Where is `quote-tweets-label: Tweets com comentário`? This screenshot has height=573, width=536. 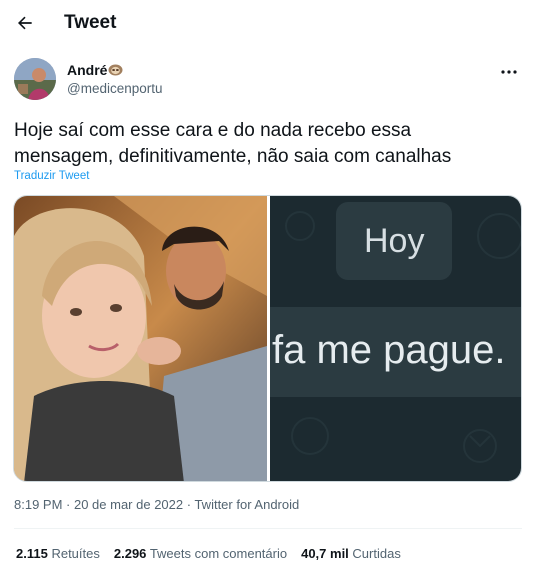 quote-tweets-label: Tweets com comentário is located at coordinates (218, 553).